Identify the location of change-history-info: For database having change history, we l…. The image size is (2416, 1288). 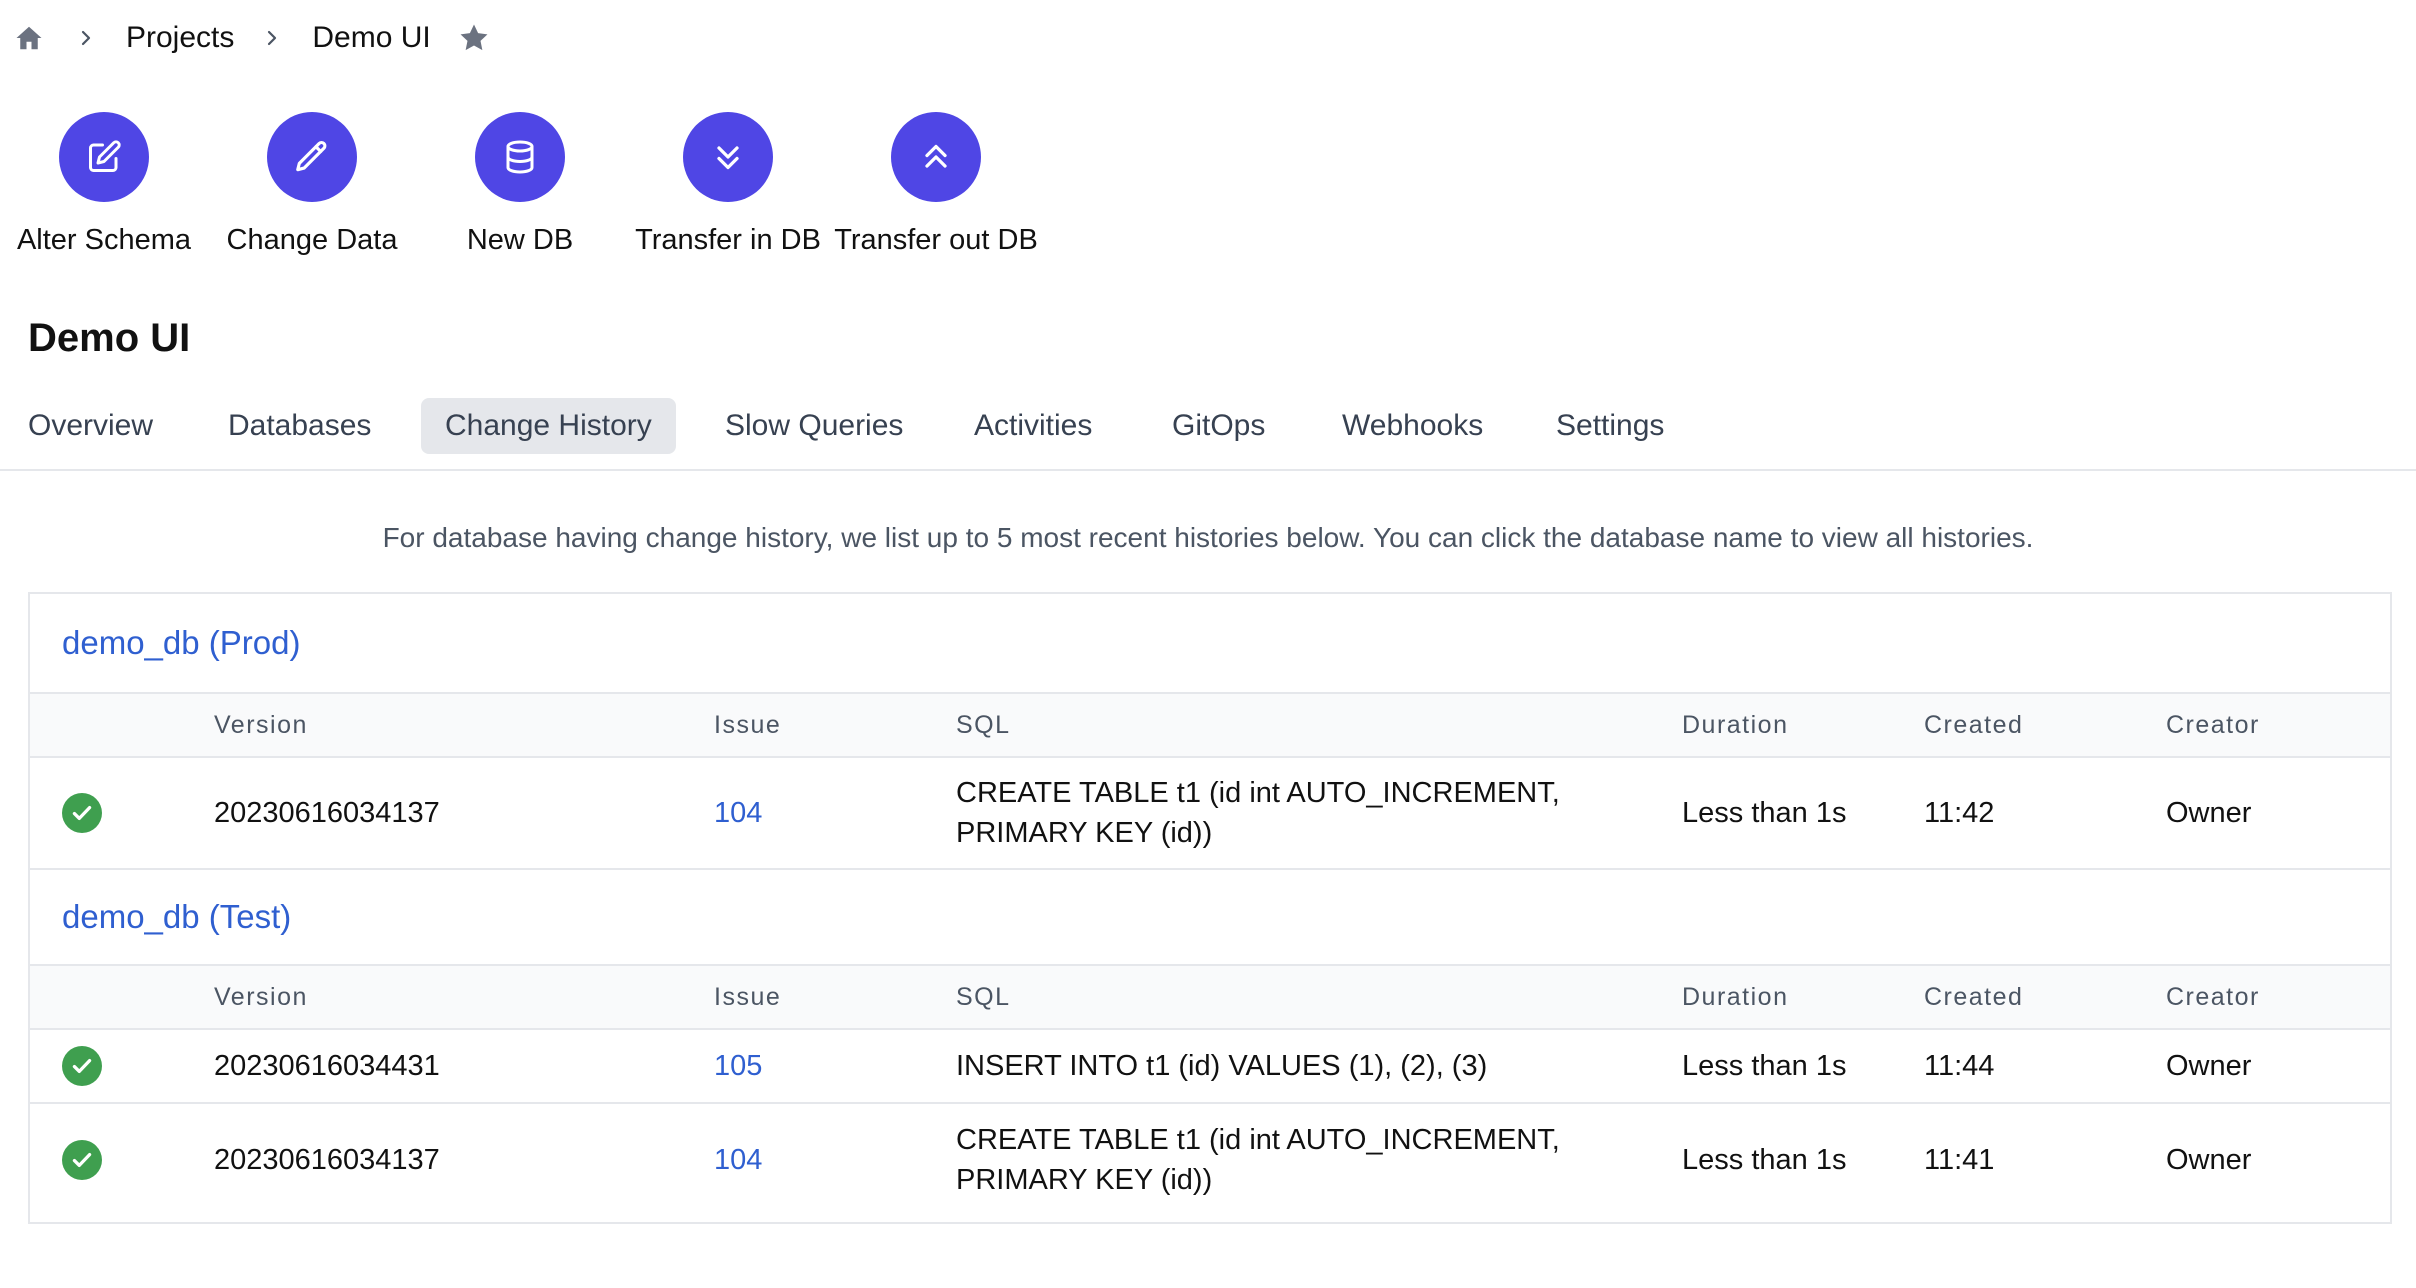
(1208, 537).